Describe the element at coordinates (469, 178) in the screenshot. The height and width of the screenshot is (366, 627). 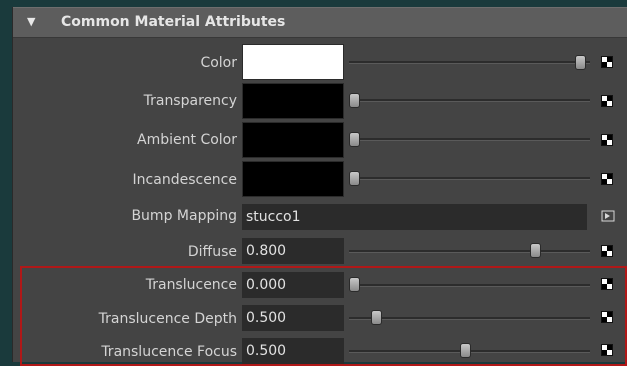
I see `incandescence-slider-track` at that location.